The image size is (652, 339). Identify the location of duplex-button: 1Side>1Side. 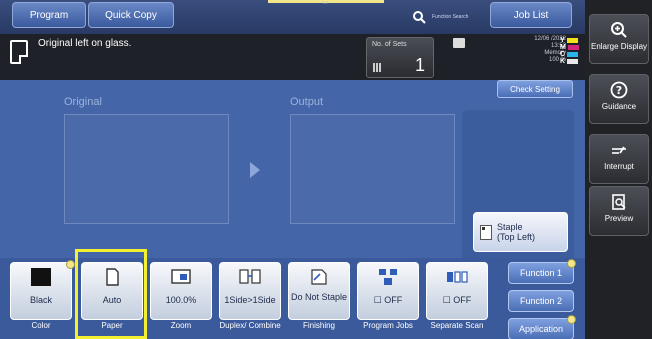
(250, 291).